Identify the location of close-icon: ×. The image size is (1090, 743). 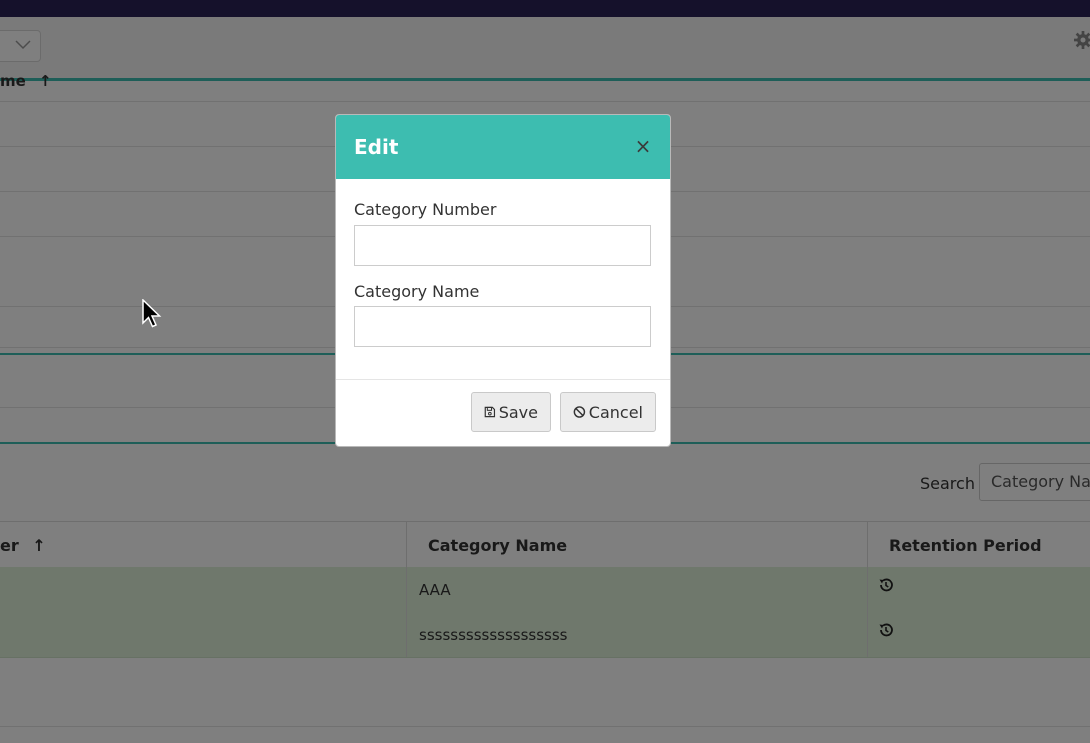
(643, 146).